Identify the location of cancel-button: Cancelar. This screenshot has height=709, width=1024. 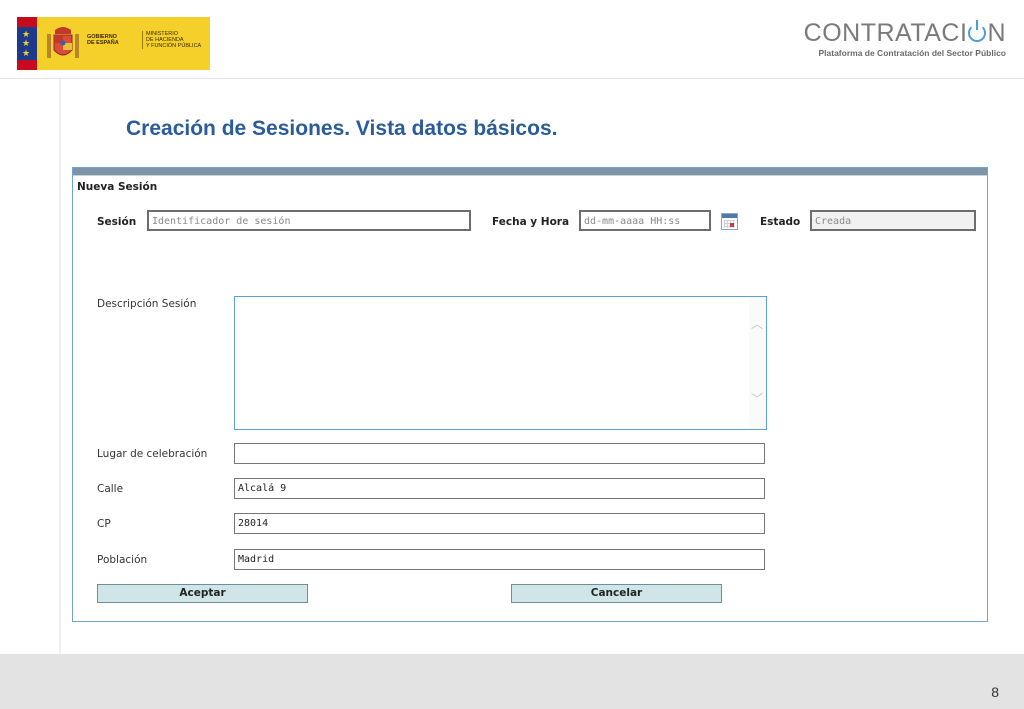
(616, 593).